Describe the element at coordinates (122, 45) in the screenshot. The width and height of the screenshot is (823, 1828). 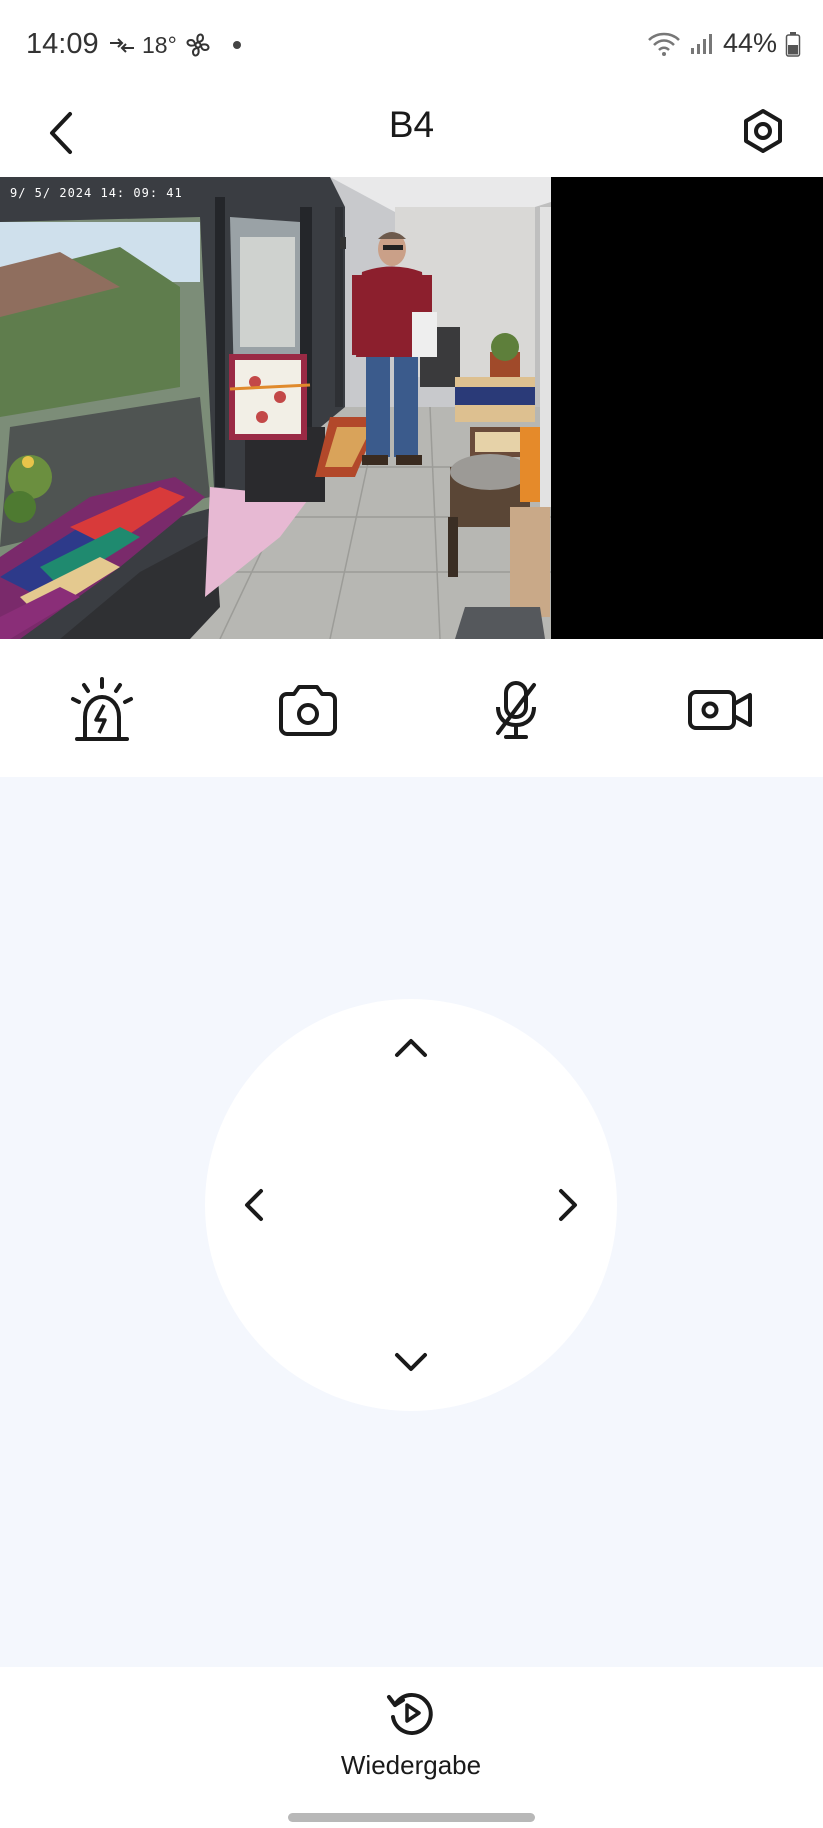
I see `data-transfer-icon` at that location.